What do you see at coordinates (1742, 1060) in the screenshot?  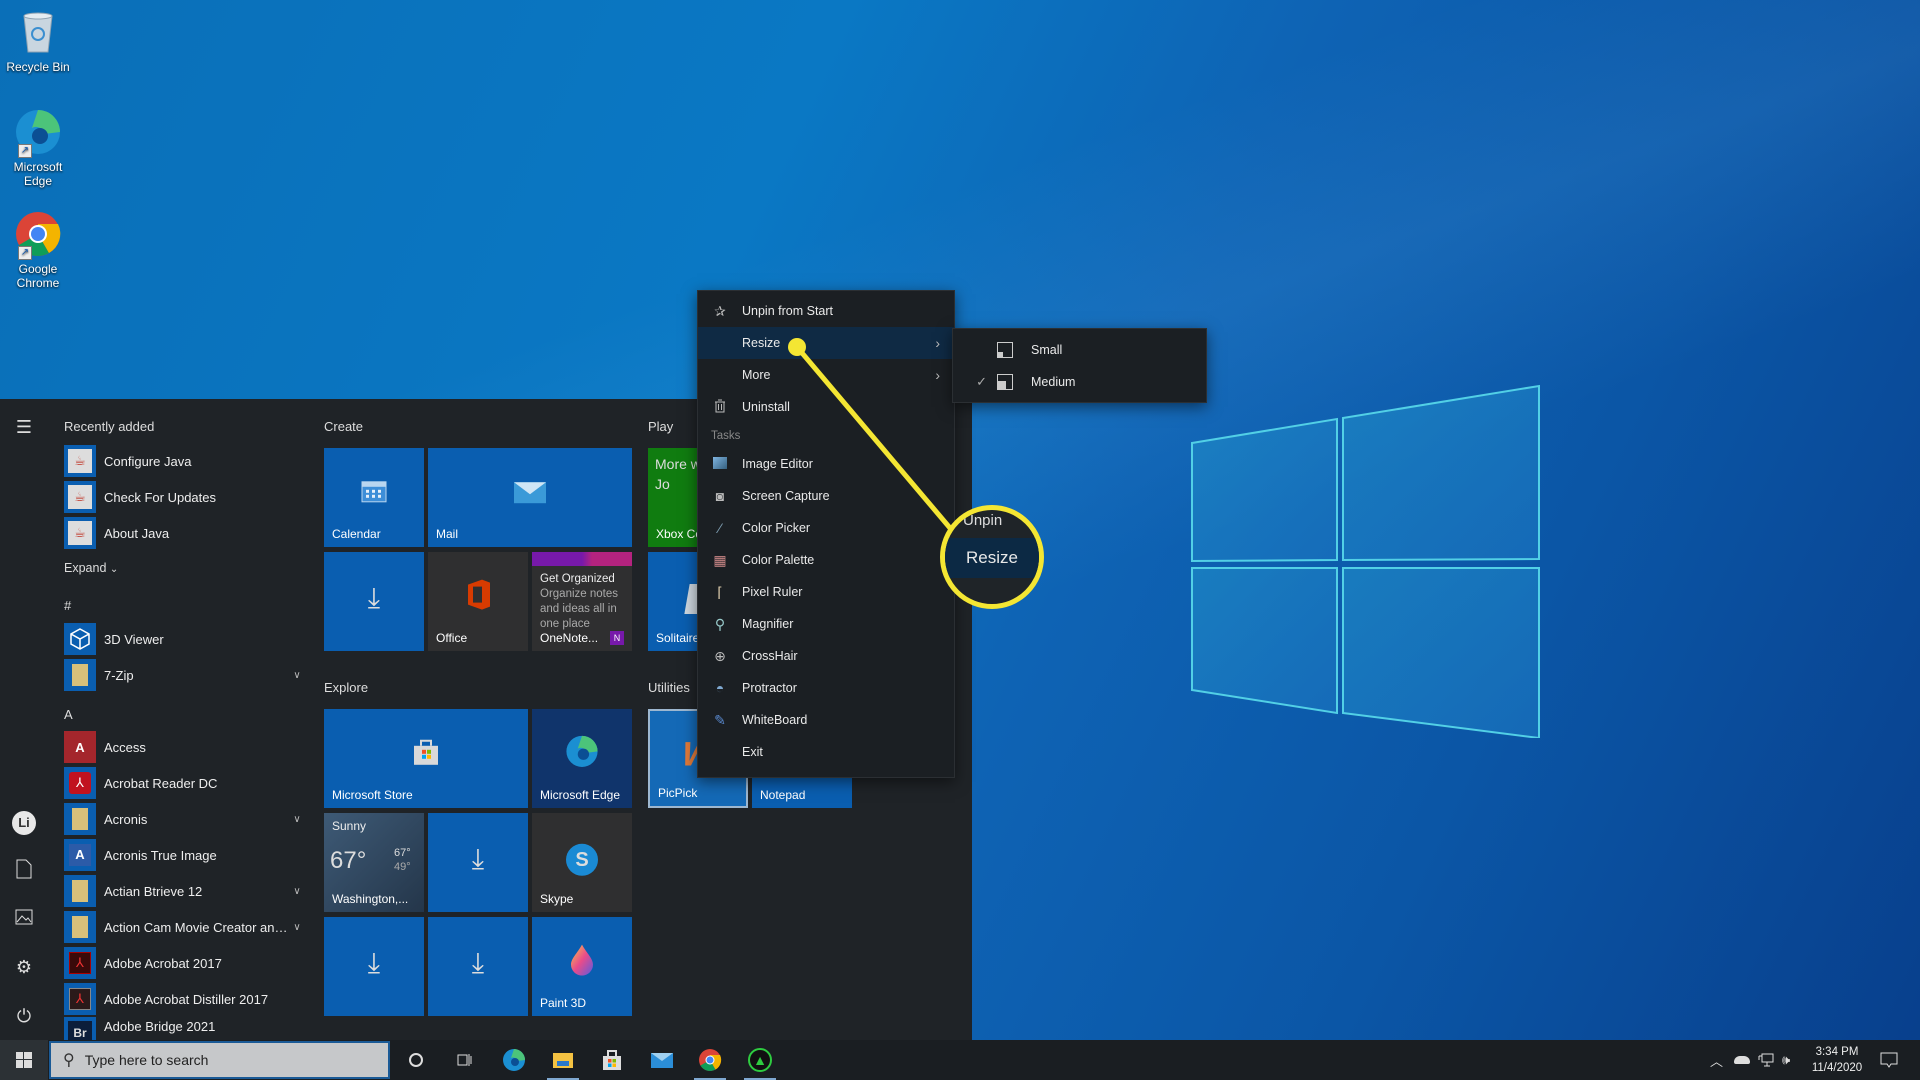 I see `onedrive-icon` at bounding box center [1742, 1060].